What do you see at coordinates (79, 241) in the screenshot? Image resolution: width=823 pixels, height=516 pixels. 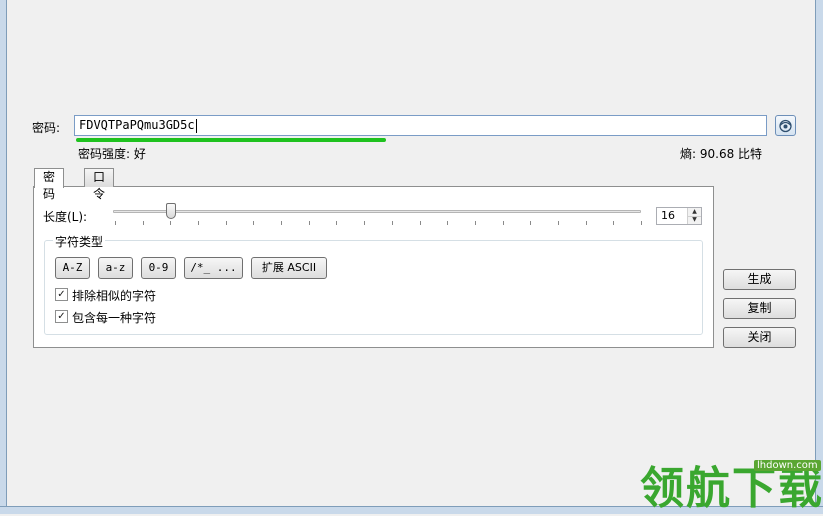 I see `charset-group-title: 字符类型` at bounding box center [79, 241].